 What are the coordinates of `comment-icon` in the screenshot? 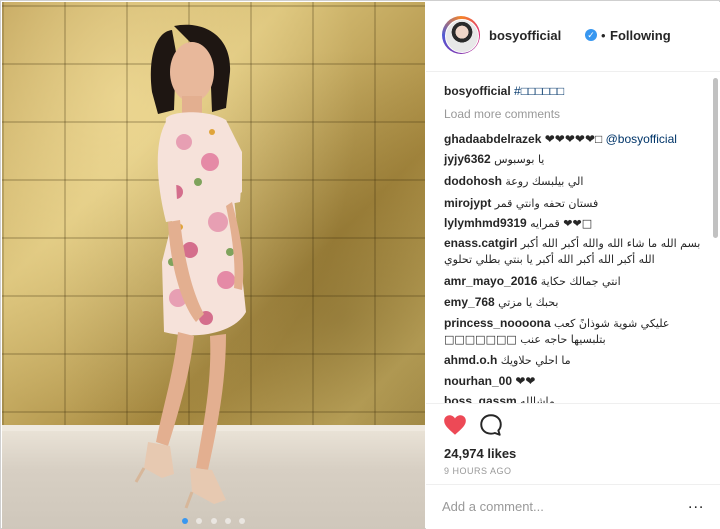 It's located at (491, 425).